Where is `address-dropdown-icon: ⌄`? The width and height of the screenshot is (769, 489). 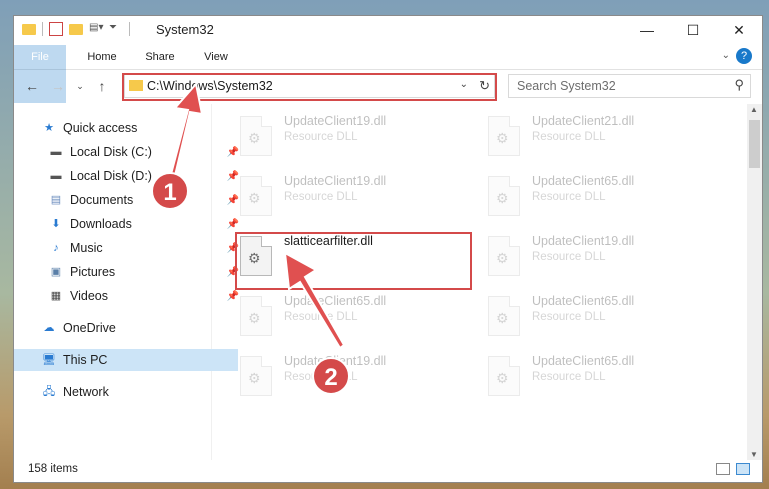
address-dropdown-icon: ⌄ is located at coordinates (464, 84).